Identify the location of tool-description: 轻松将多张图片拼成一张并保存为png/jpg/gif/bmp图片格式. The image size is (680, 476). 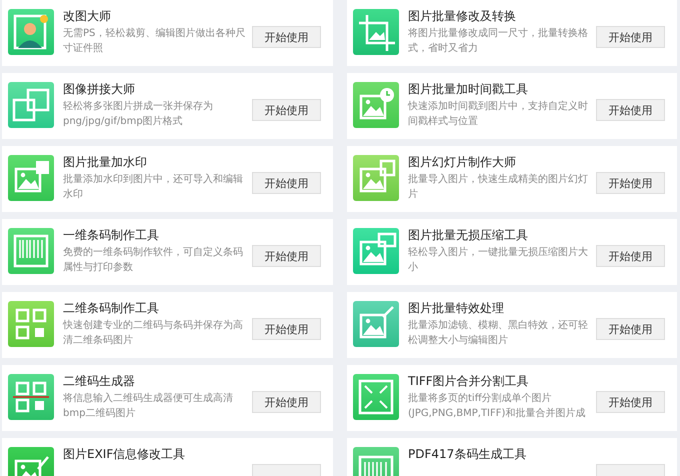
(138, 114).